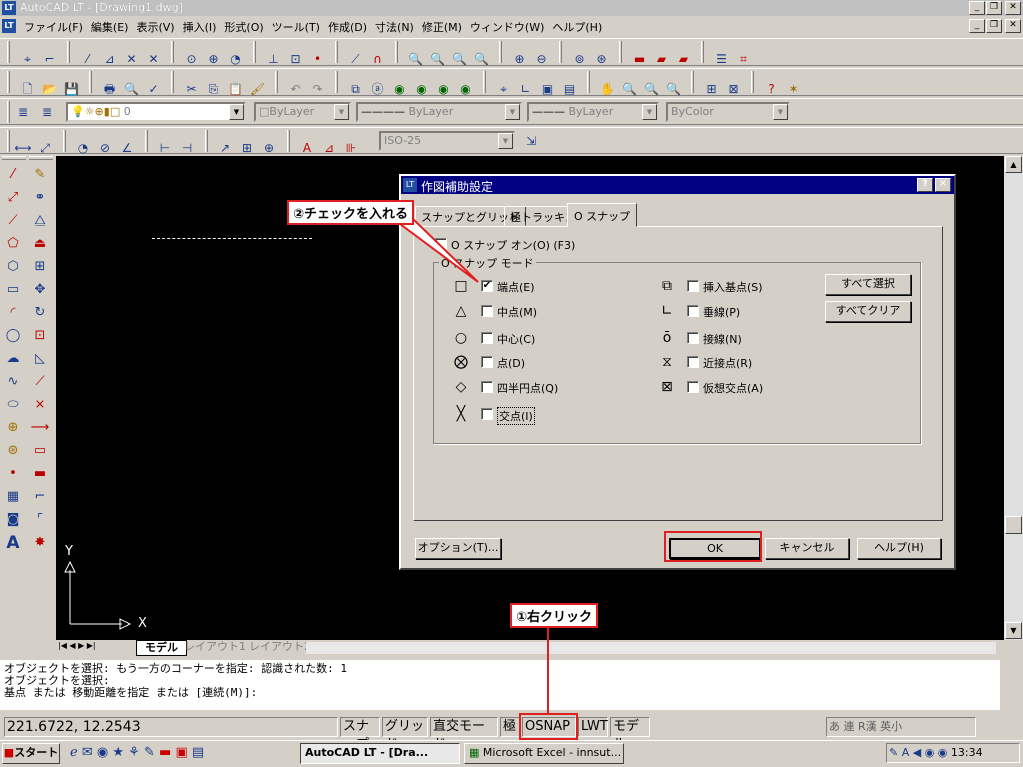  Describe the element at coordinates (110, 59) in the screenshot. I see `midpoint-icon: ⊿` at that location.